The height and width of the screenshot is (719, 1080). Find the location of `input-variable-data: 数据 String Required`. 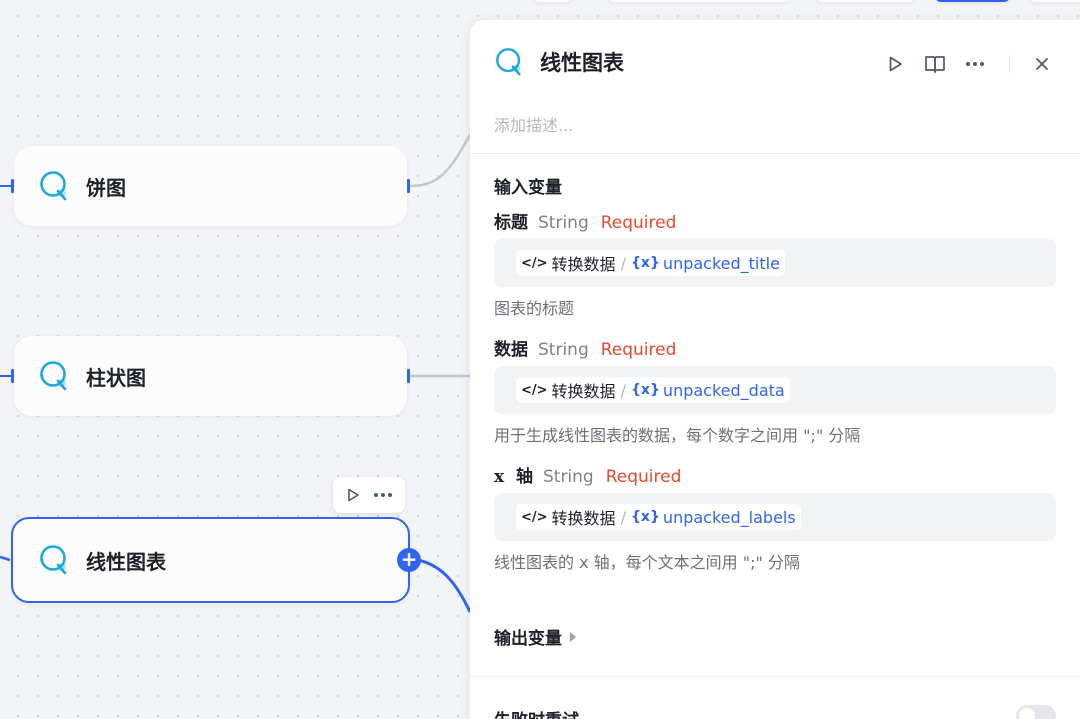

input-variable-data: 数据 String Required is located at coordinates (585, 347).